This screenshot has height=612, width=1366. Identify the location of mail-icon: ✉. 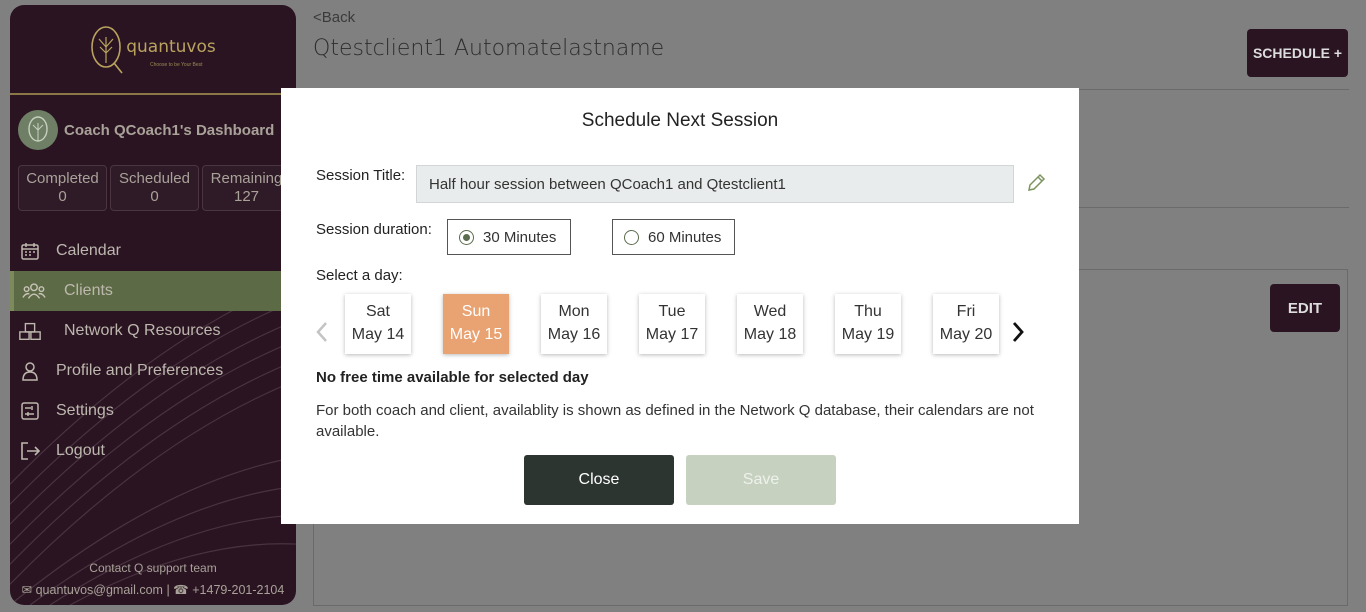
(27, 590).